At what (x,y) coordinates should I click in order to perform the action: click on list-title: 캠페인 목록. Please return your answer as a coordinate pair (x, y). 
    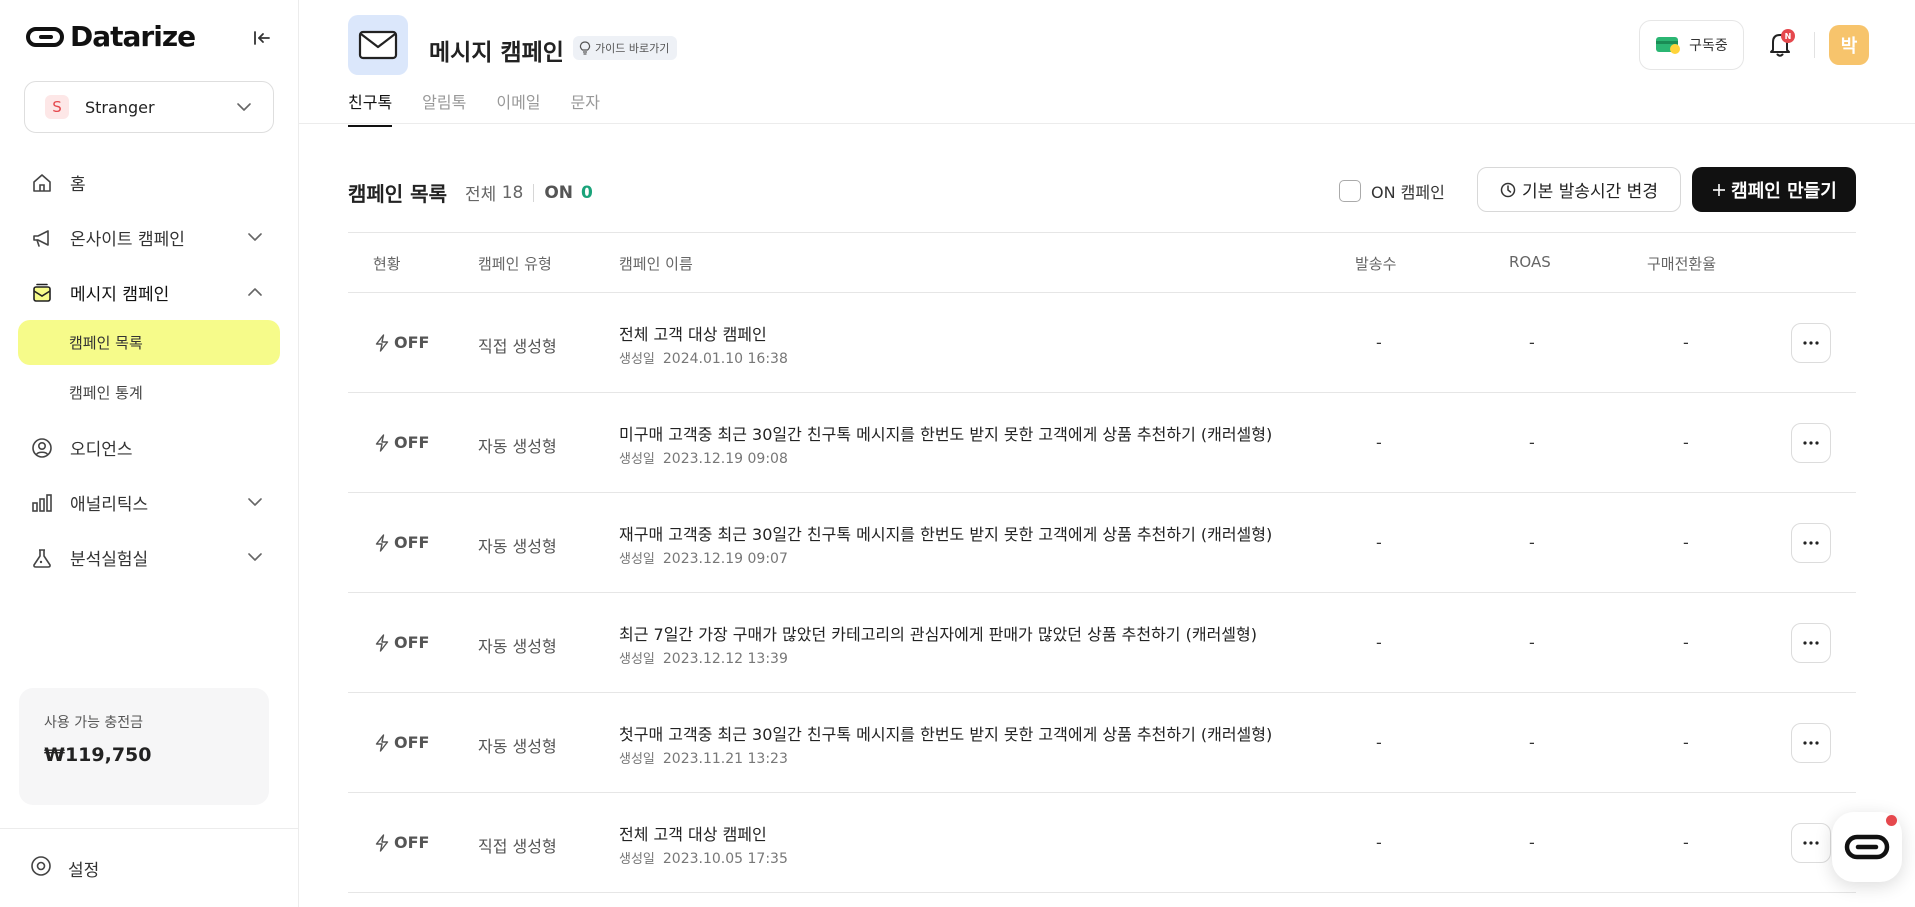
    Looking at the image, I should click on (397, 194).